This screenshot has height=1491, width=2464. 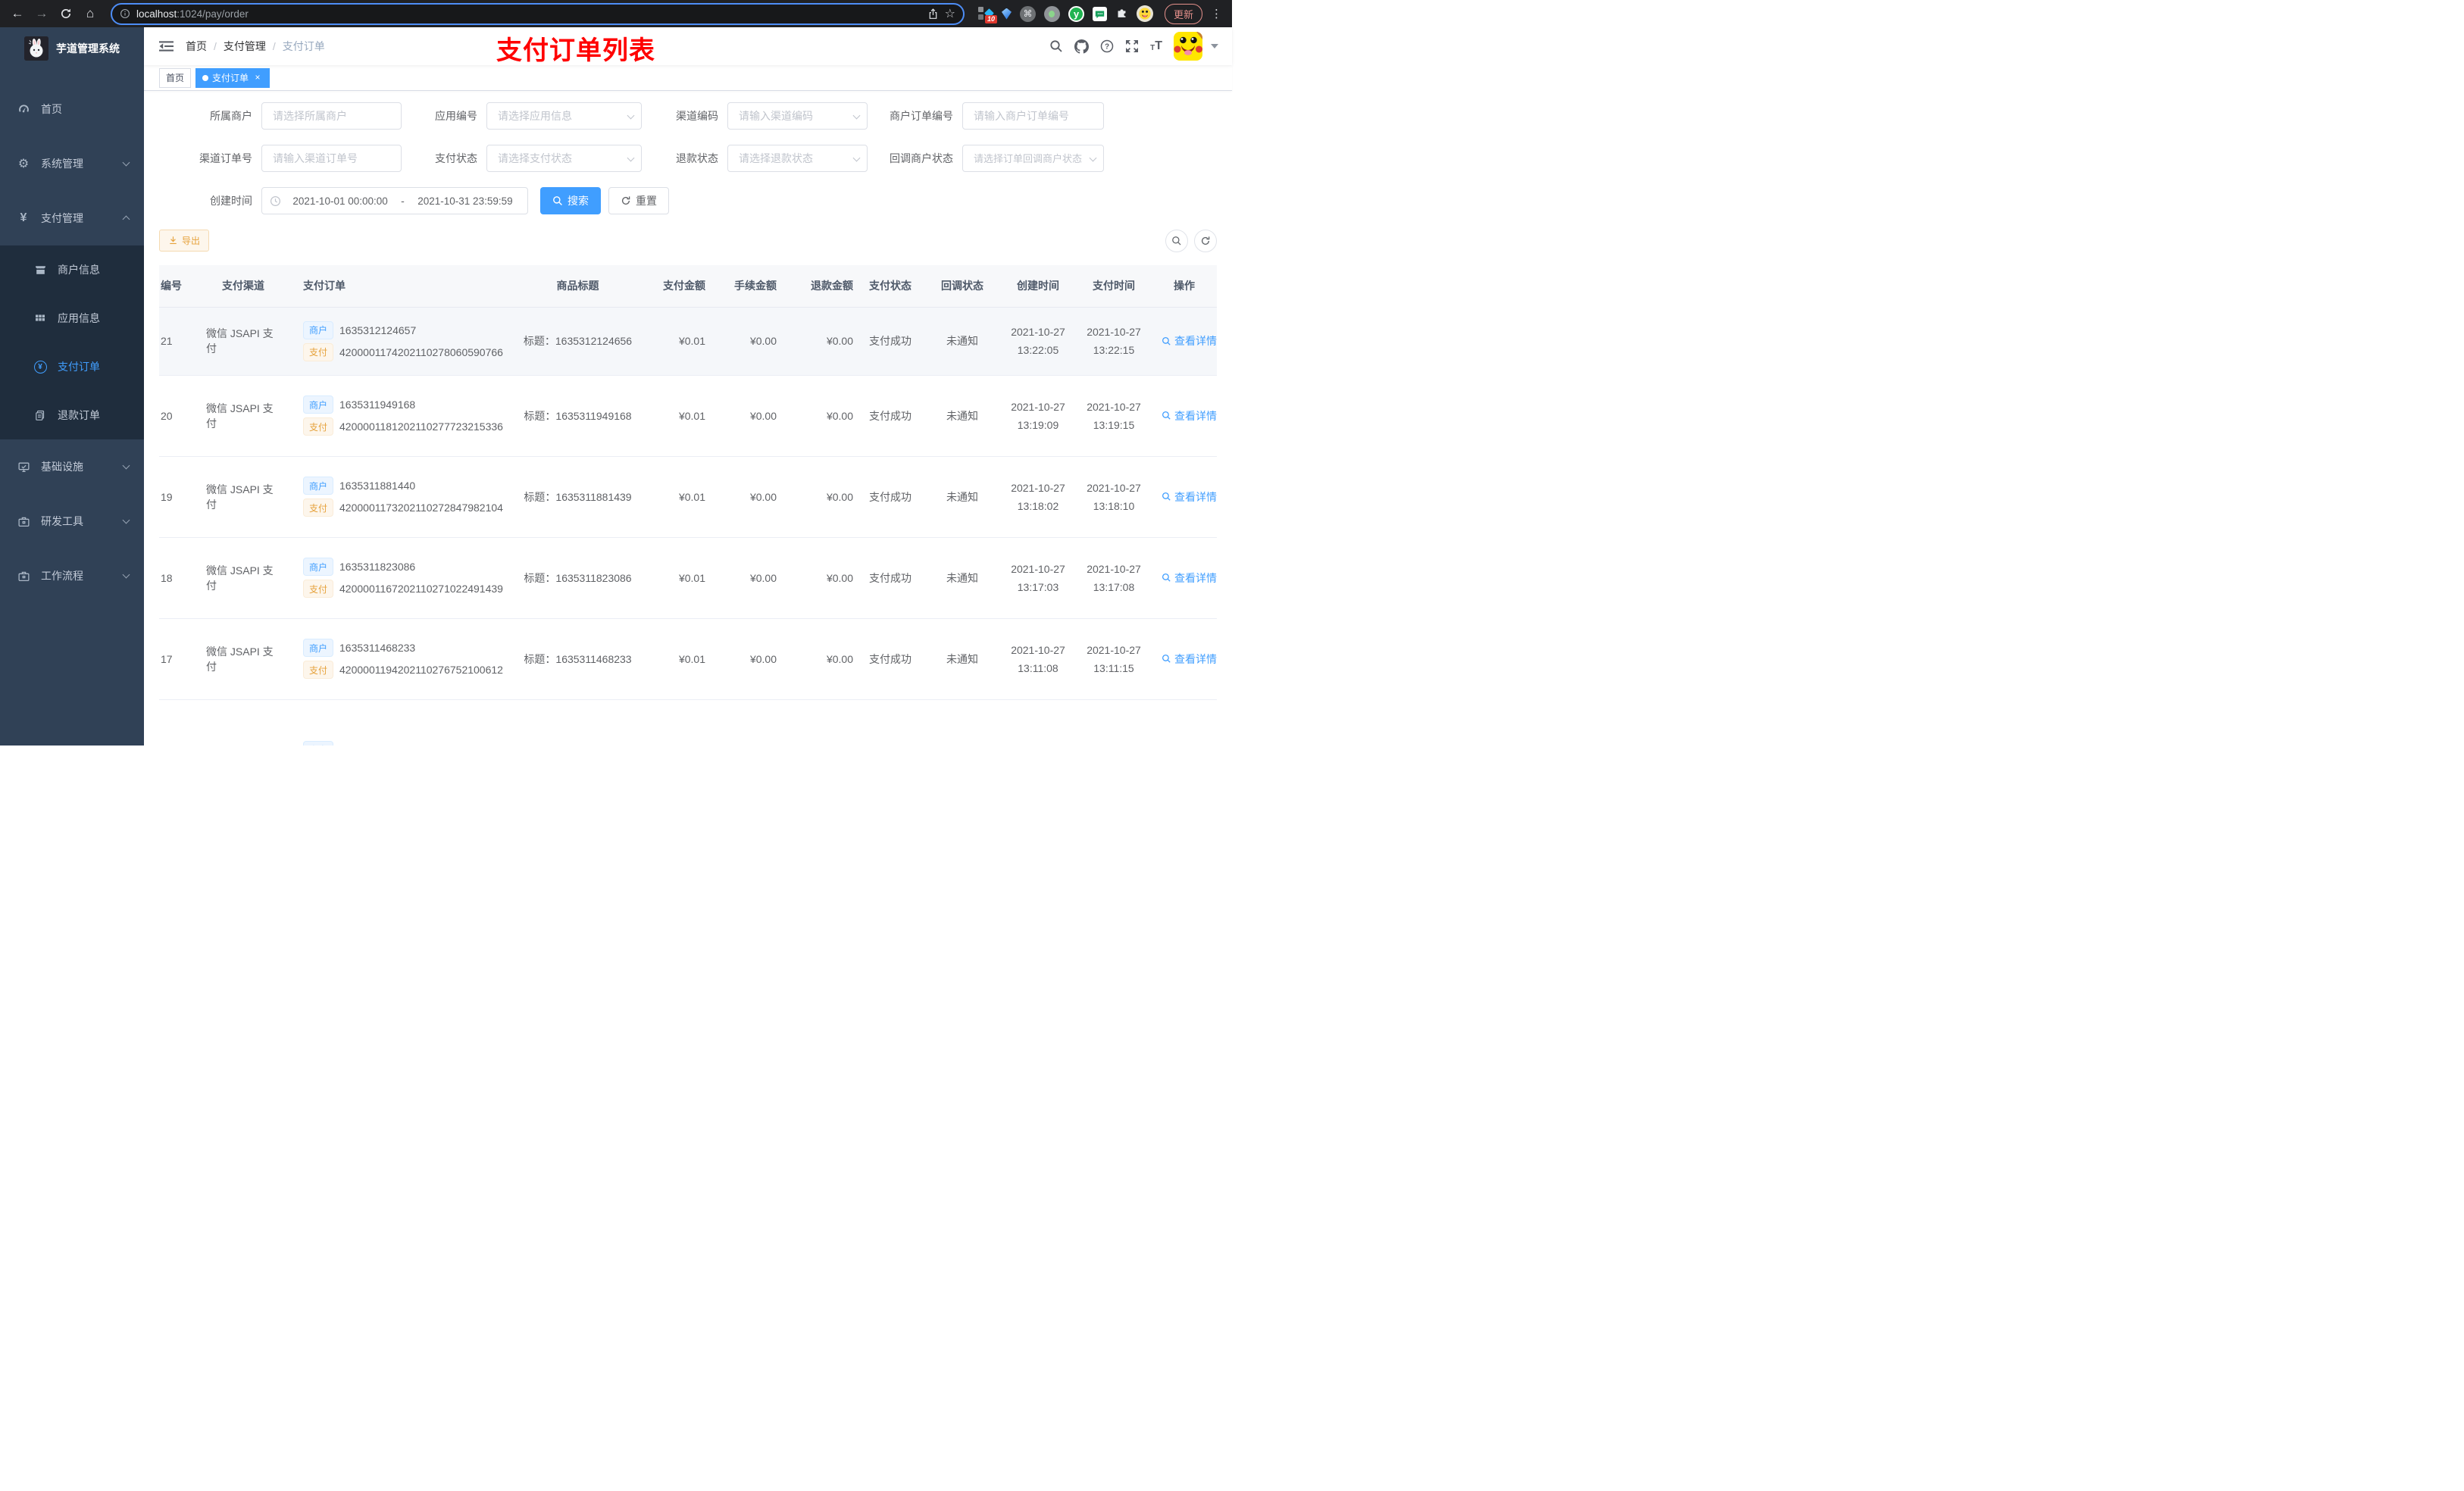 I want to click on table-toolbar: 导出, so click(x=688, y=240).